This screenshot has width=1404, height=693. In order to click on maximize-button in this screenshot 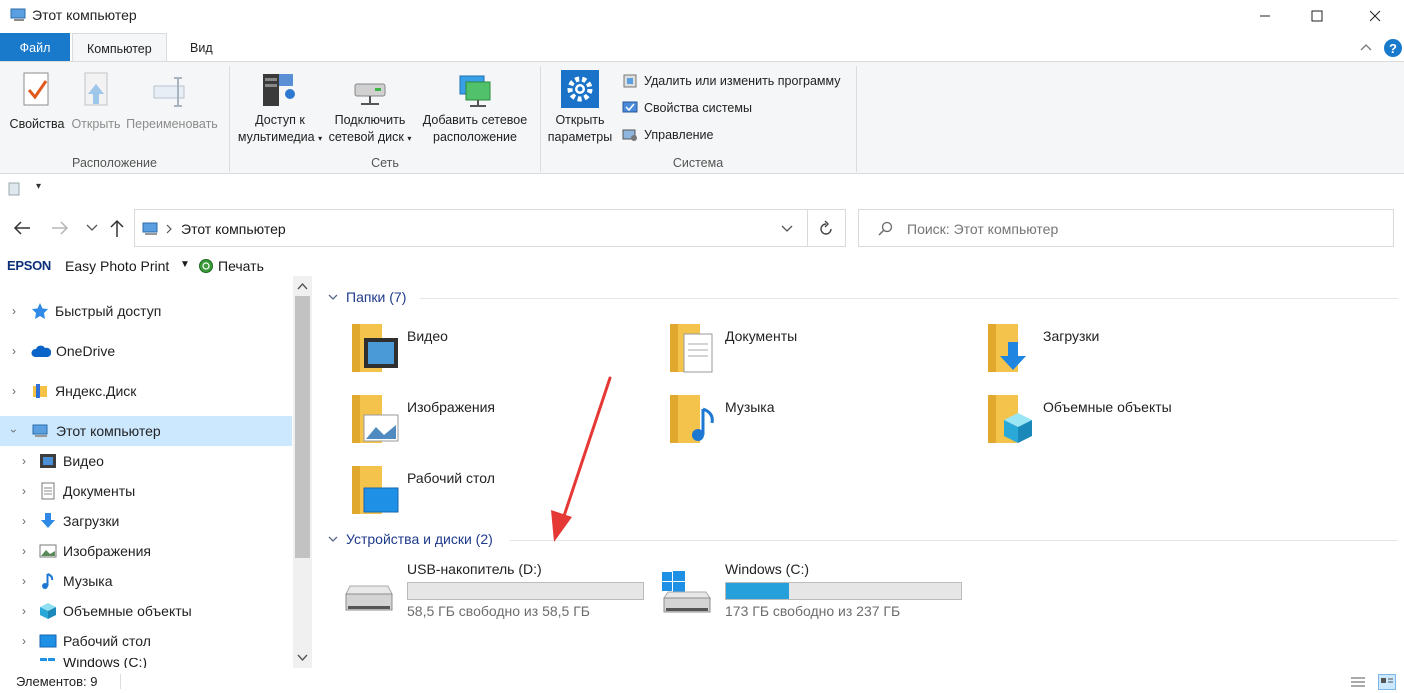, I will do `click(1317, 15)`.